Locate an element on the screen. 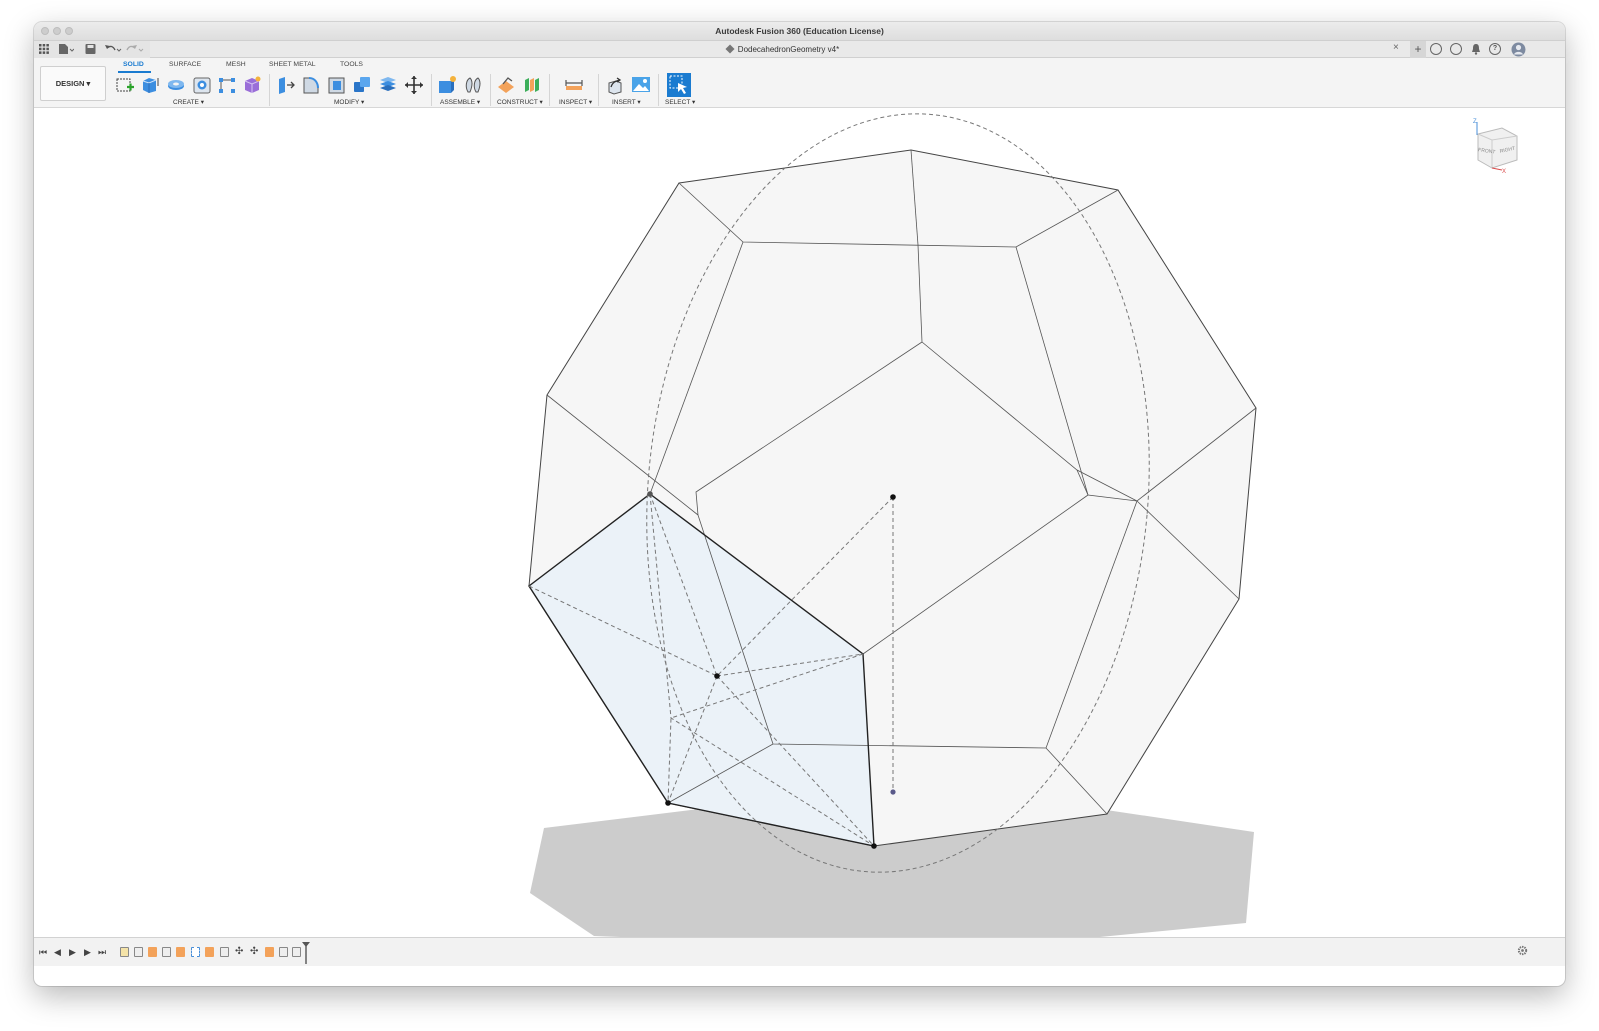  insert-menu: INSERT ▾ is located at coordinates (626, 102).